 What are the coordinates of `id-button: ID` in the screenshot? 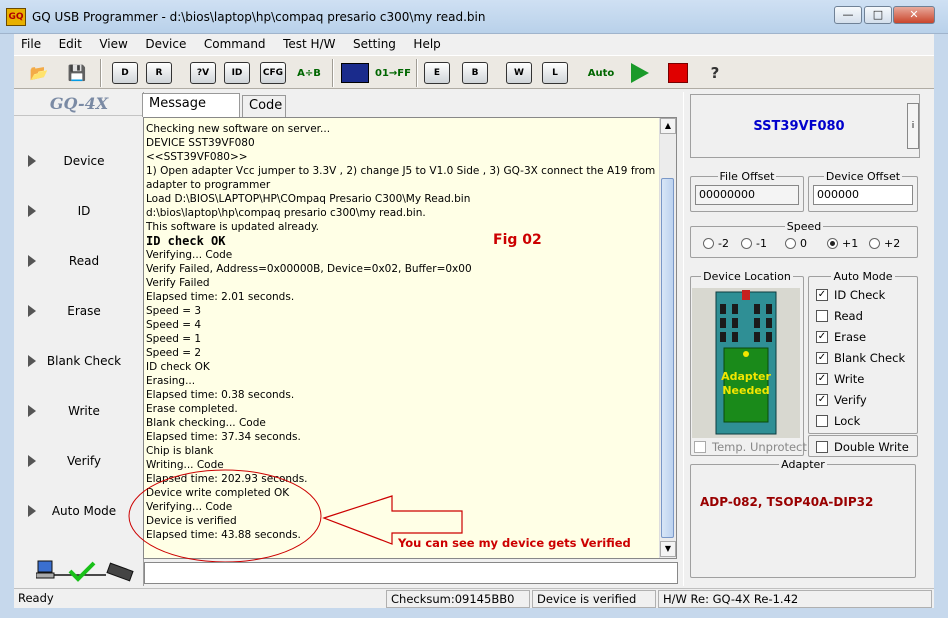 It's located at (237, 73).